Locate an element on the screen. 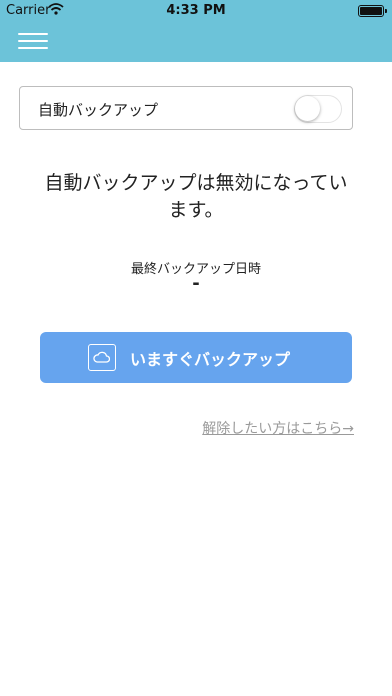 This screenshot has height=696, width=392. auto-backup-label: 自動バックアップ is located at coordinates (98, 110).